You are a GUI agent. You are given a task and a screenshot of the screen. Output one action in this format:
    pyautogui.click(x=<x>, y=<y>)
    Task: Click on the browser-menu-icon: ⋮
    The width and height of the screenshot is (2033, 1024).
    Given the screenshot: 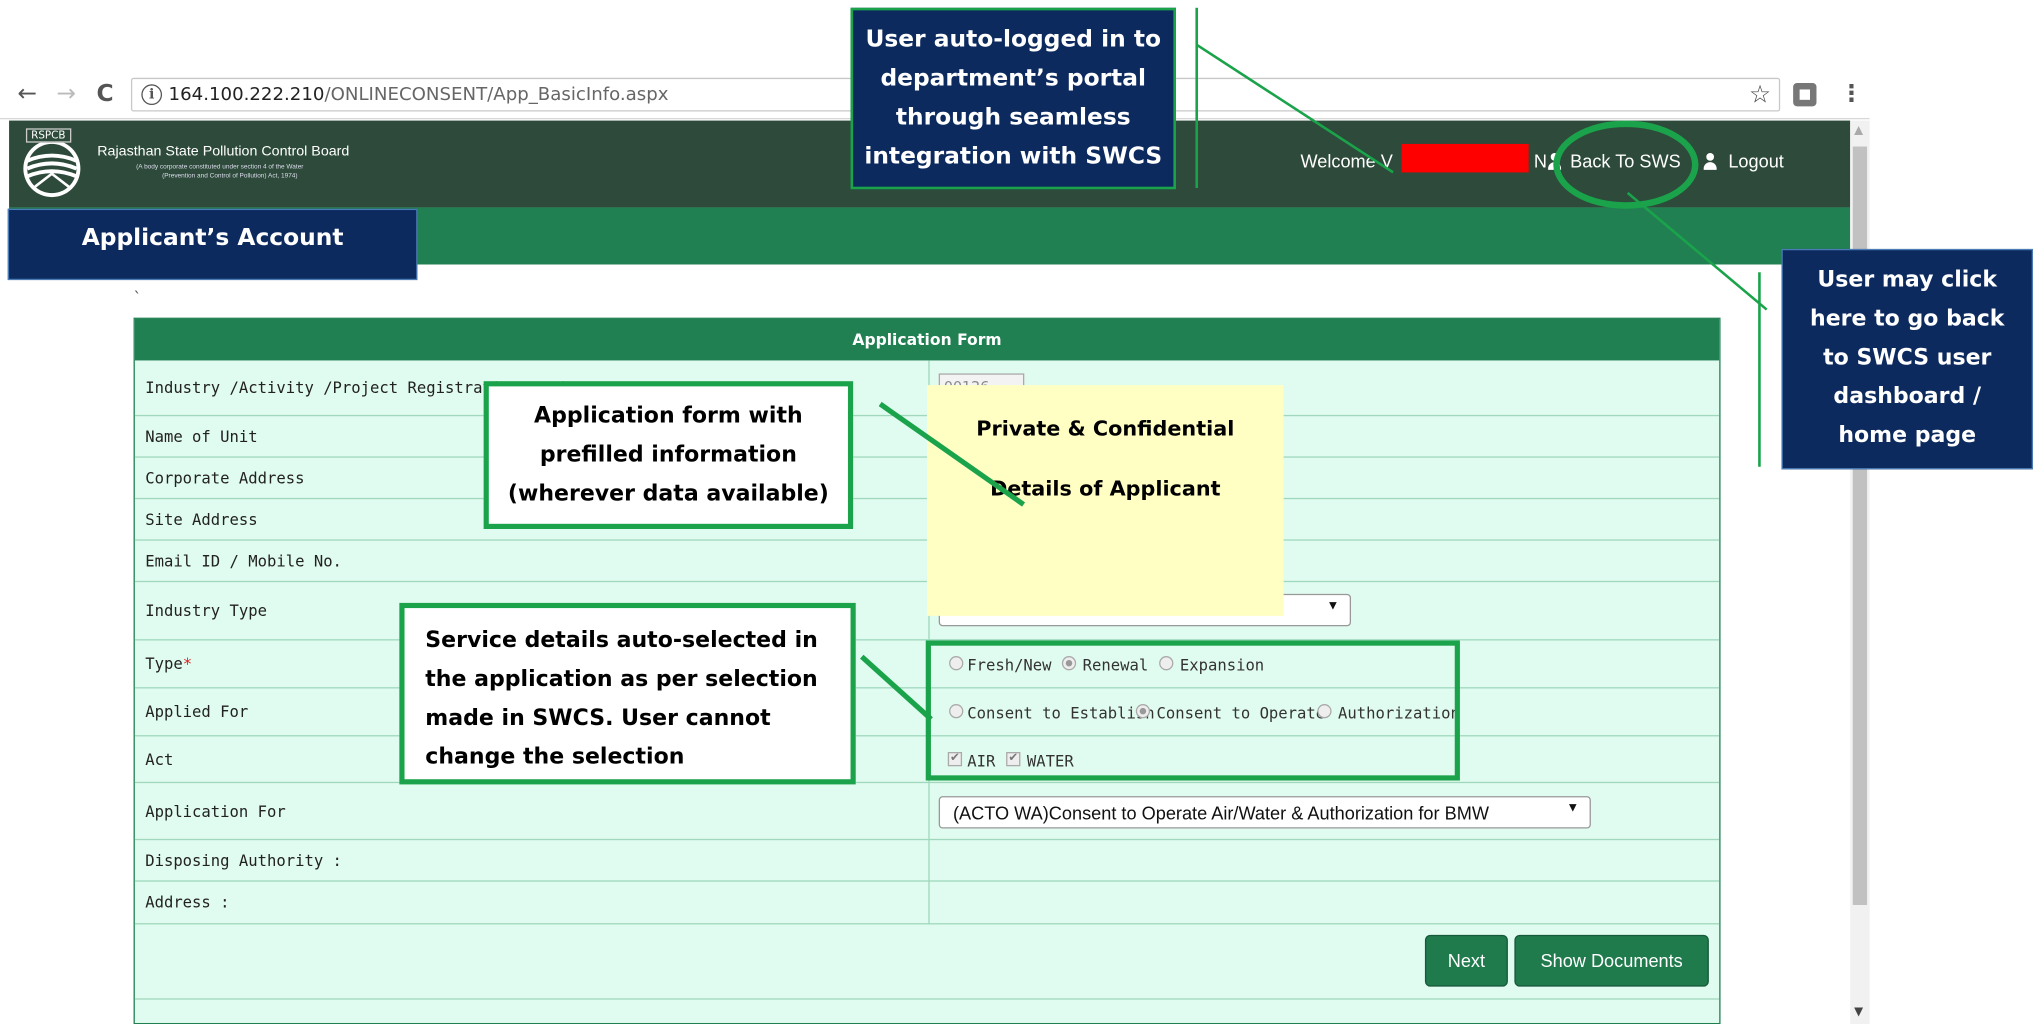 What is the action you would take?
    pyautogui.click(x=1851, y=93)
    